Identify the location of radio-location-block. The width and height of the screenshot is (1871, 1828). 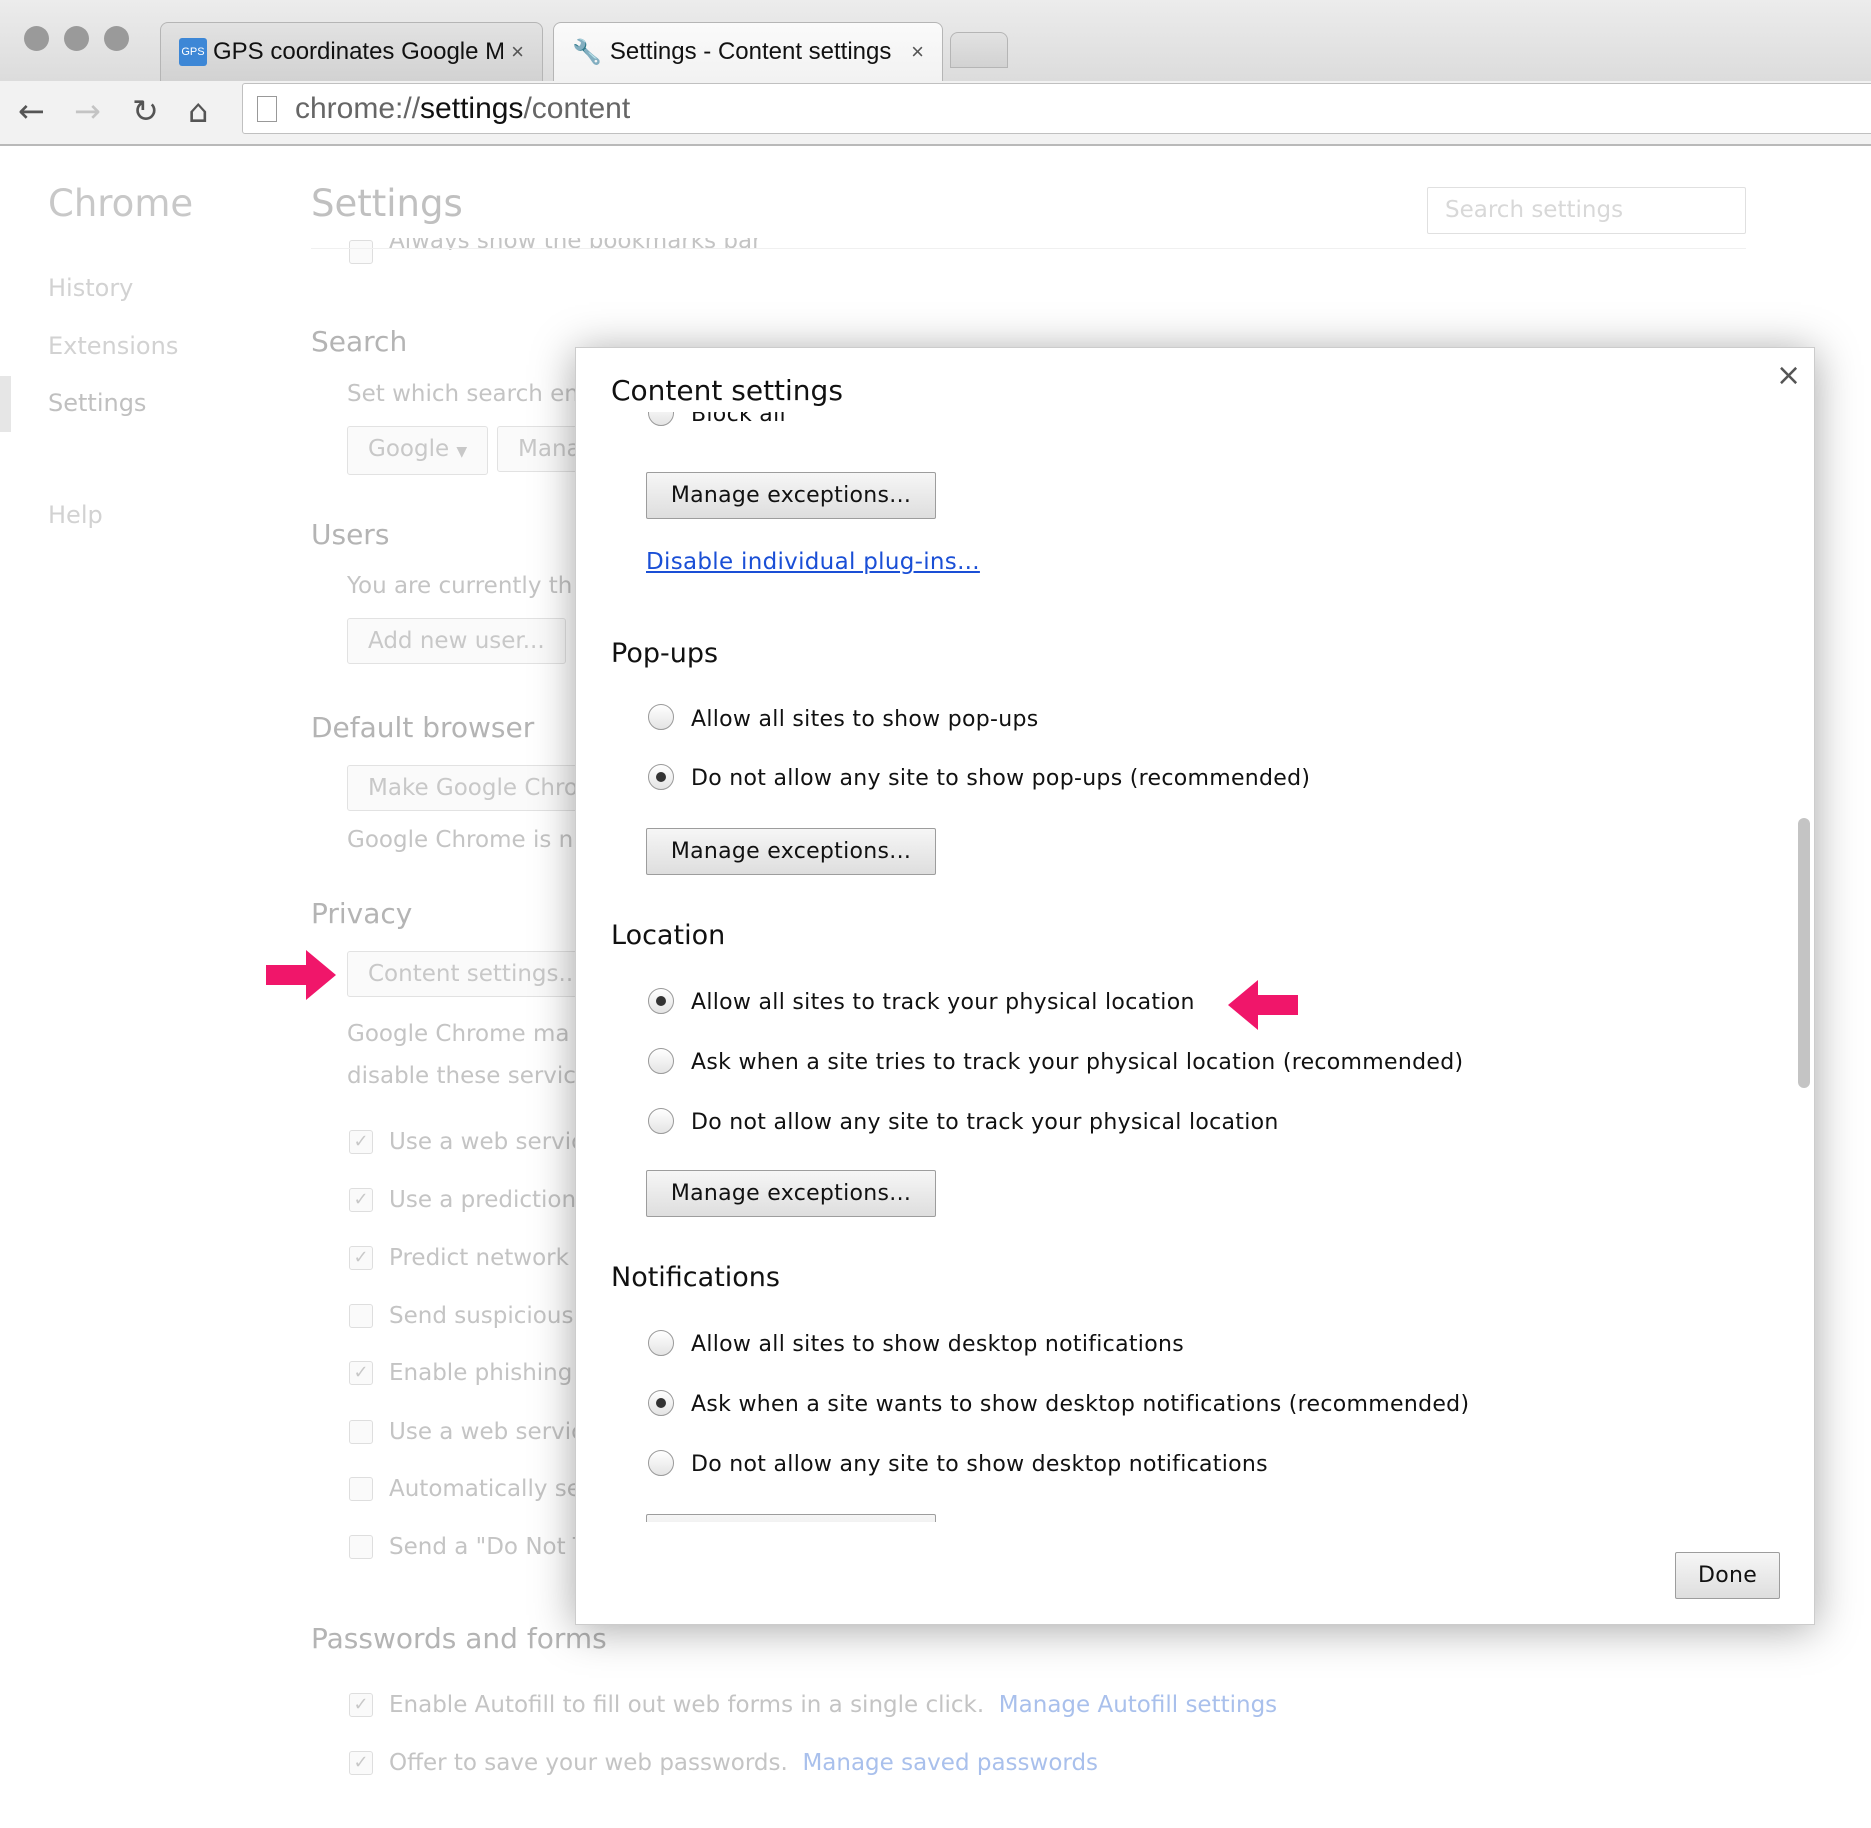
(661, 1121).